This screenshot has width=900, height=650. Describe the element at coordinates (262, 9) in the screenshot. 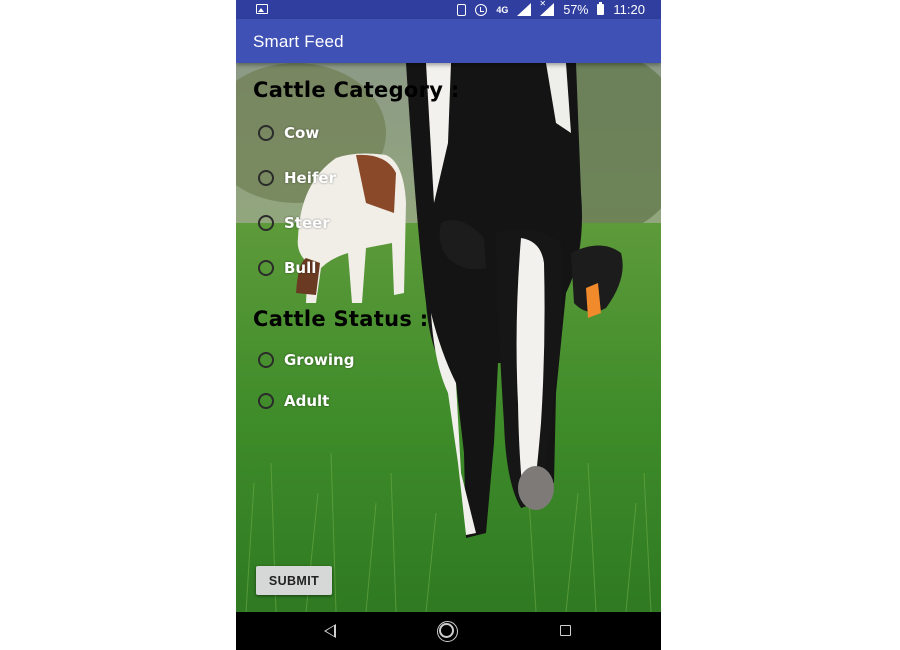

I see `gallery-icon` at that location.